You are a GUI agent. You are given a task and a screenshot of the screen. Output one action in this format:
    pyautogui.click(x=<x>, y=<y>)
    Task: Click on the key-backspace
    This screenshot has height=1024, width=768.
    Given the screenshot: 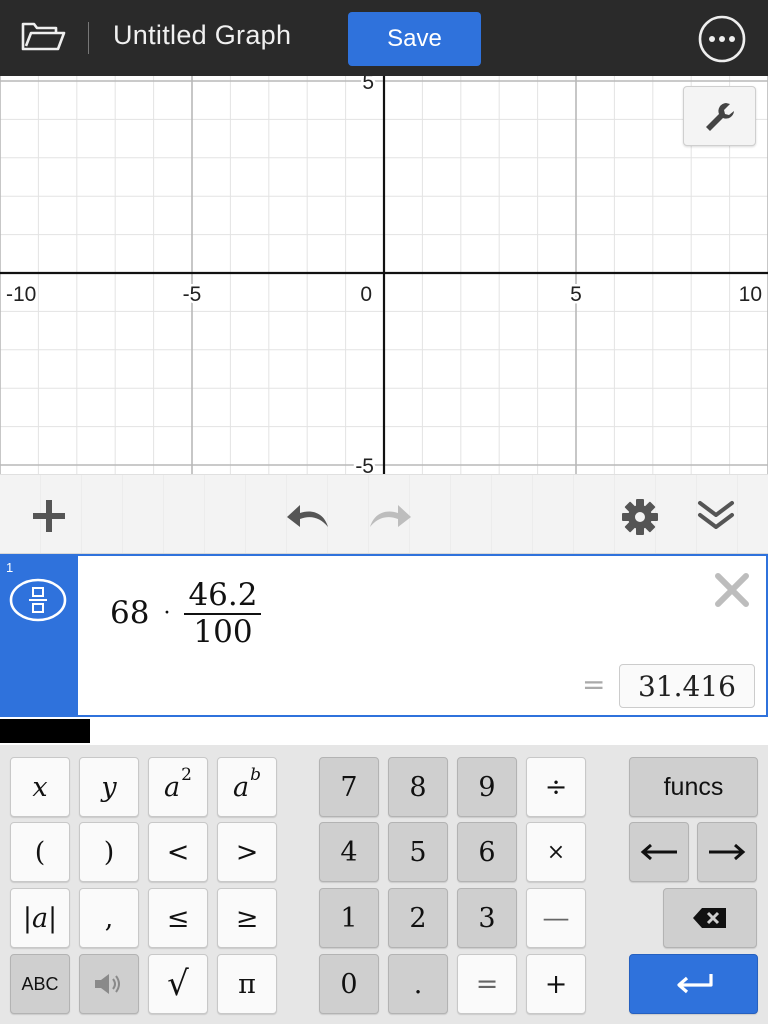 What is the action you would take?
    pyautogui.click(x=710, y=918)
    